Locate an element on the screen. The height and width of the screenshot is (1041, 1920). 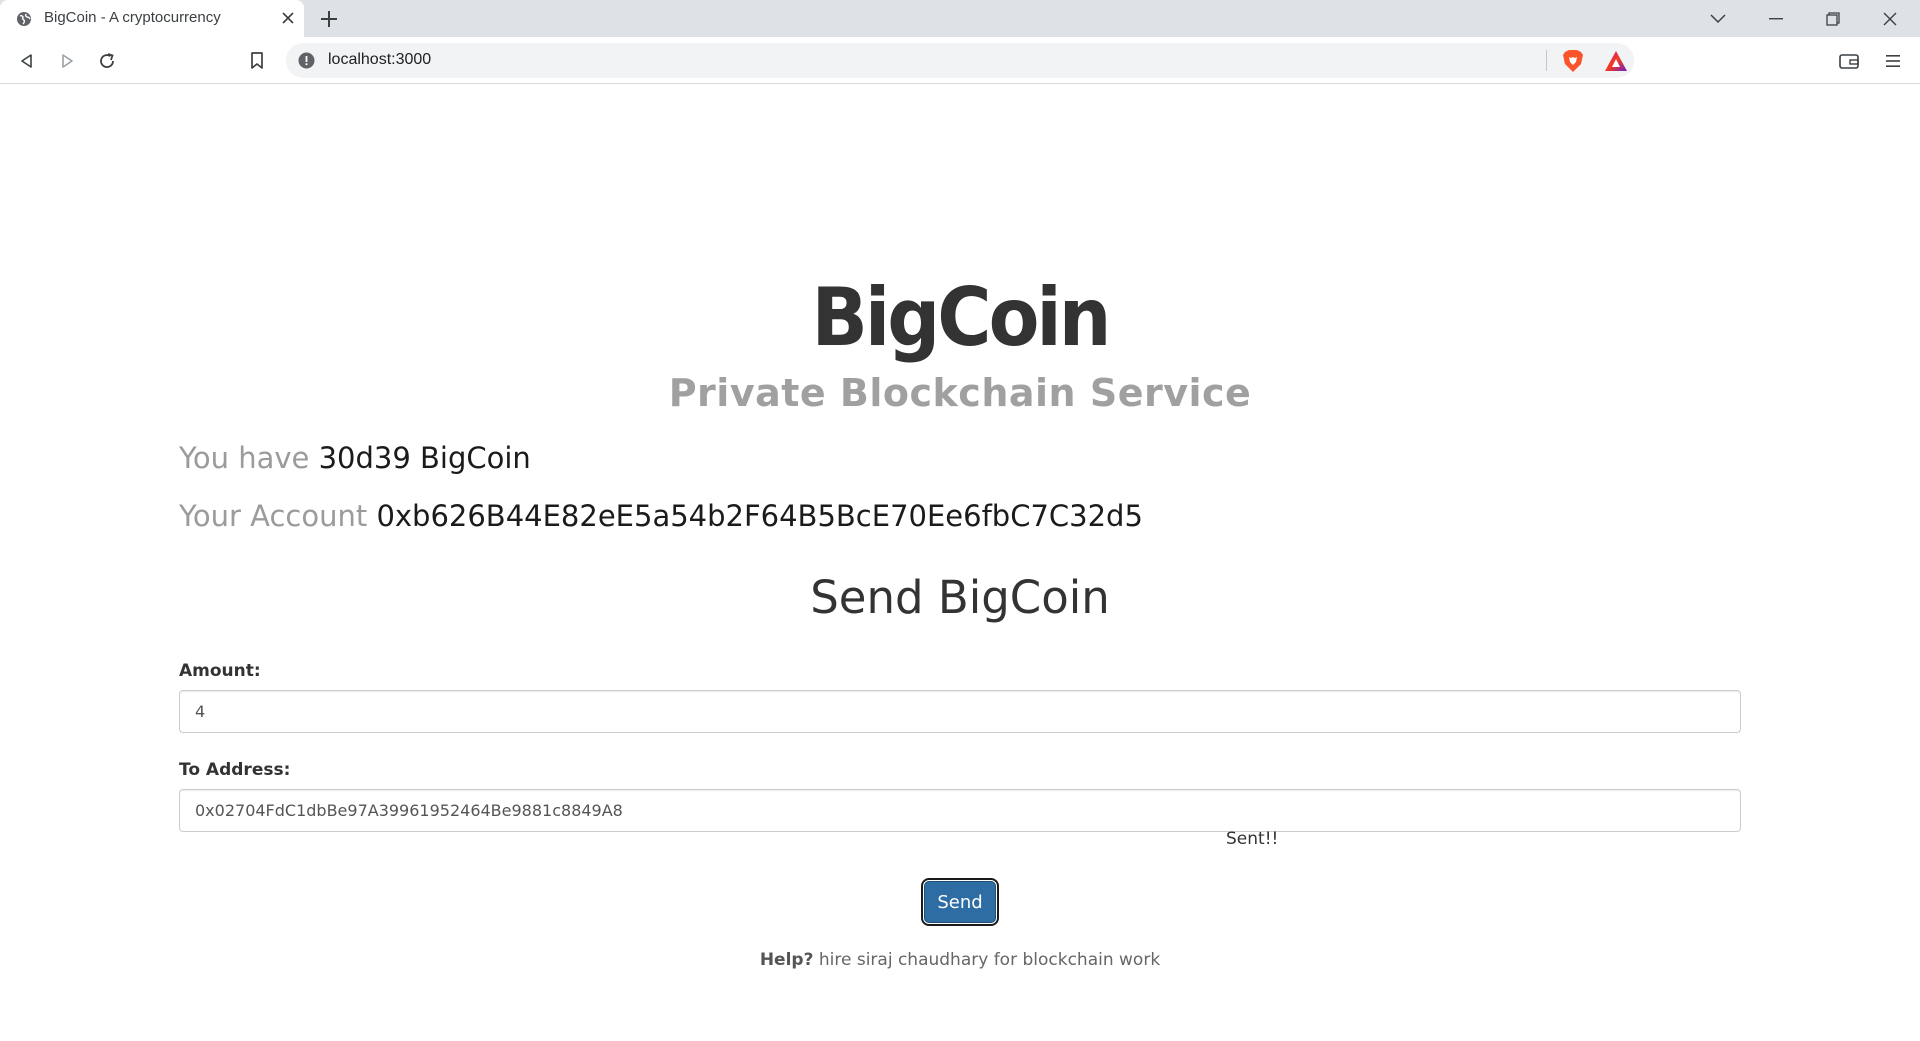
send-heading: Send BigCoin is located at coordinates (960, 597).